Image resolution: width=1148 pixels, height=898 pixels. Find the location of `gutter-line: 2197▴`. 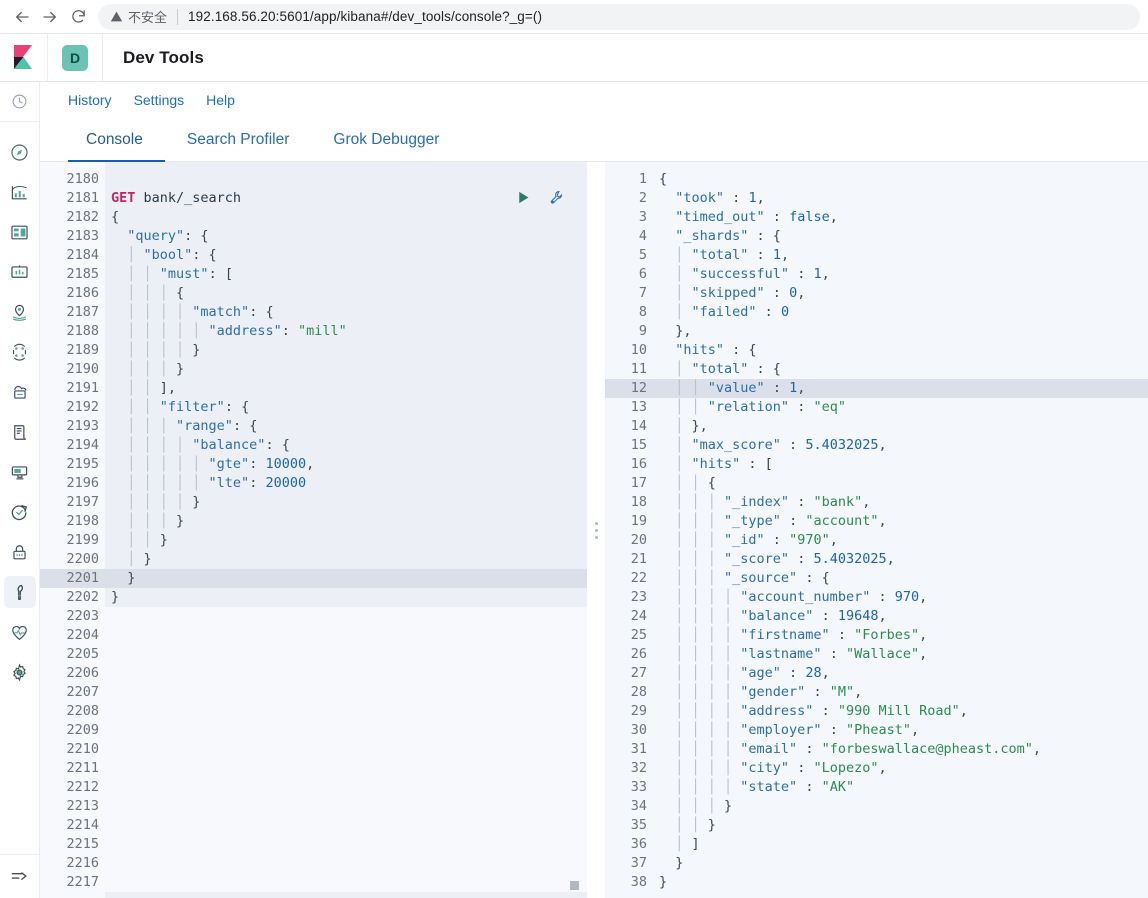

gutter-line: 2197▴ is located at coordinates (76, 502).